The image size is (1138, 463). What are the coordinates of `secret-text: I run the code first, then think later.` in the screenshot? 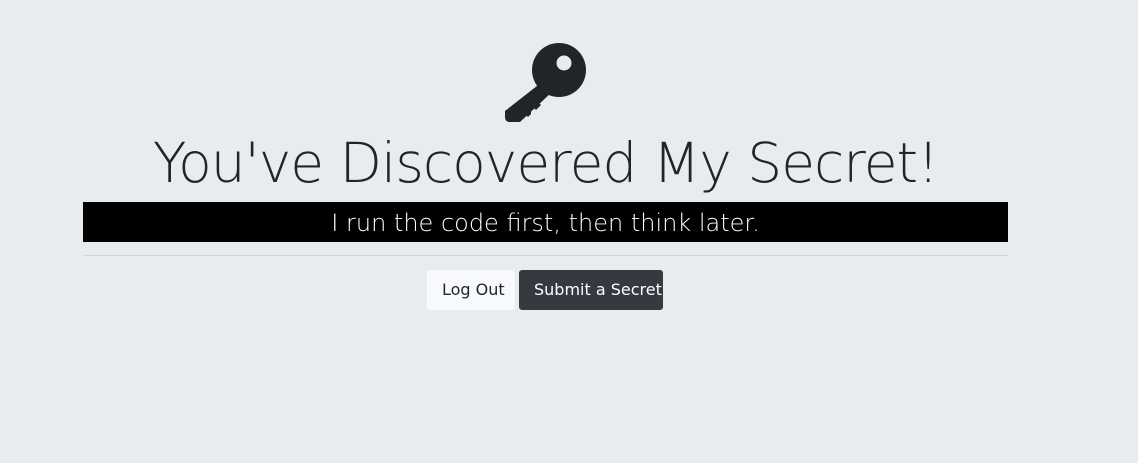 It's located at (545, 222).